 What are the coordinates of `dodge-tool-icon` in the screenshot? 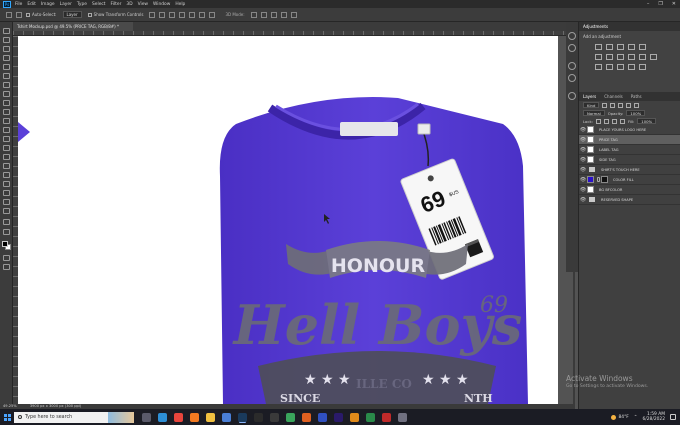 It's located at (6, 157).